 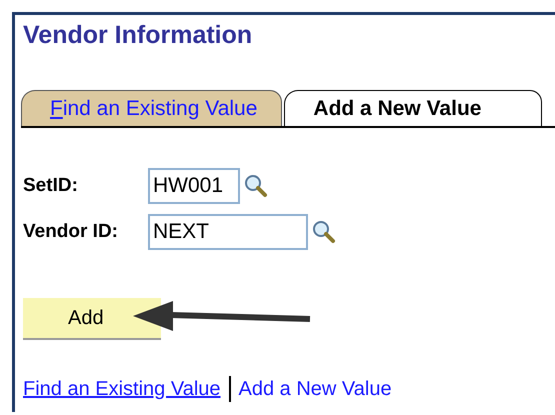 What do you see at coordinates (92, 319) in the screenshot?
I see `add-button: Add` at bounding box center [92, 319].